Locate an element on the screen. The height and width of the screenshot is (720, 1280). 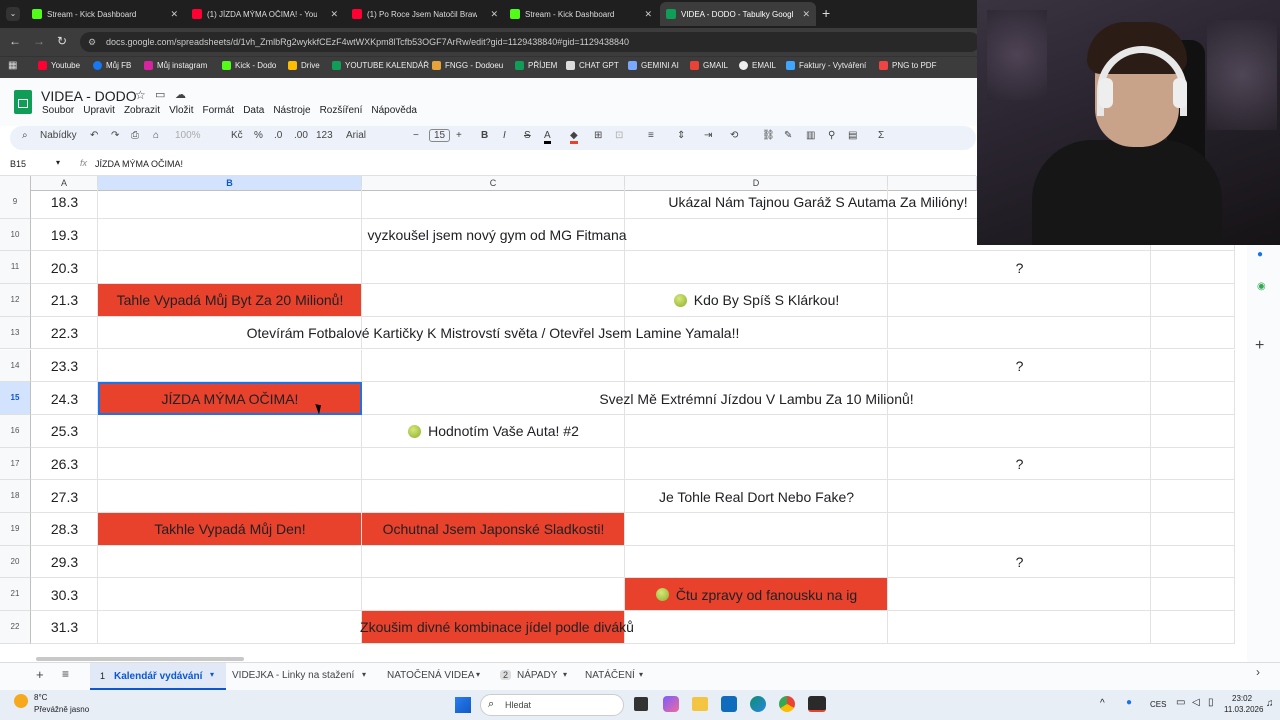
menu-data: Data is located at coordinates (253, 110).